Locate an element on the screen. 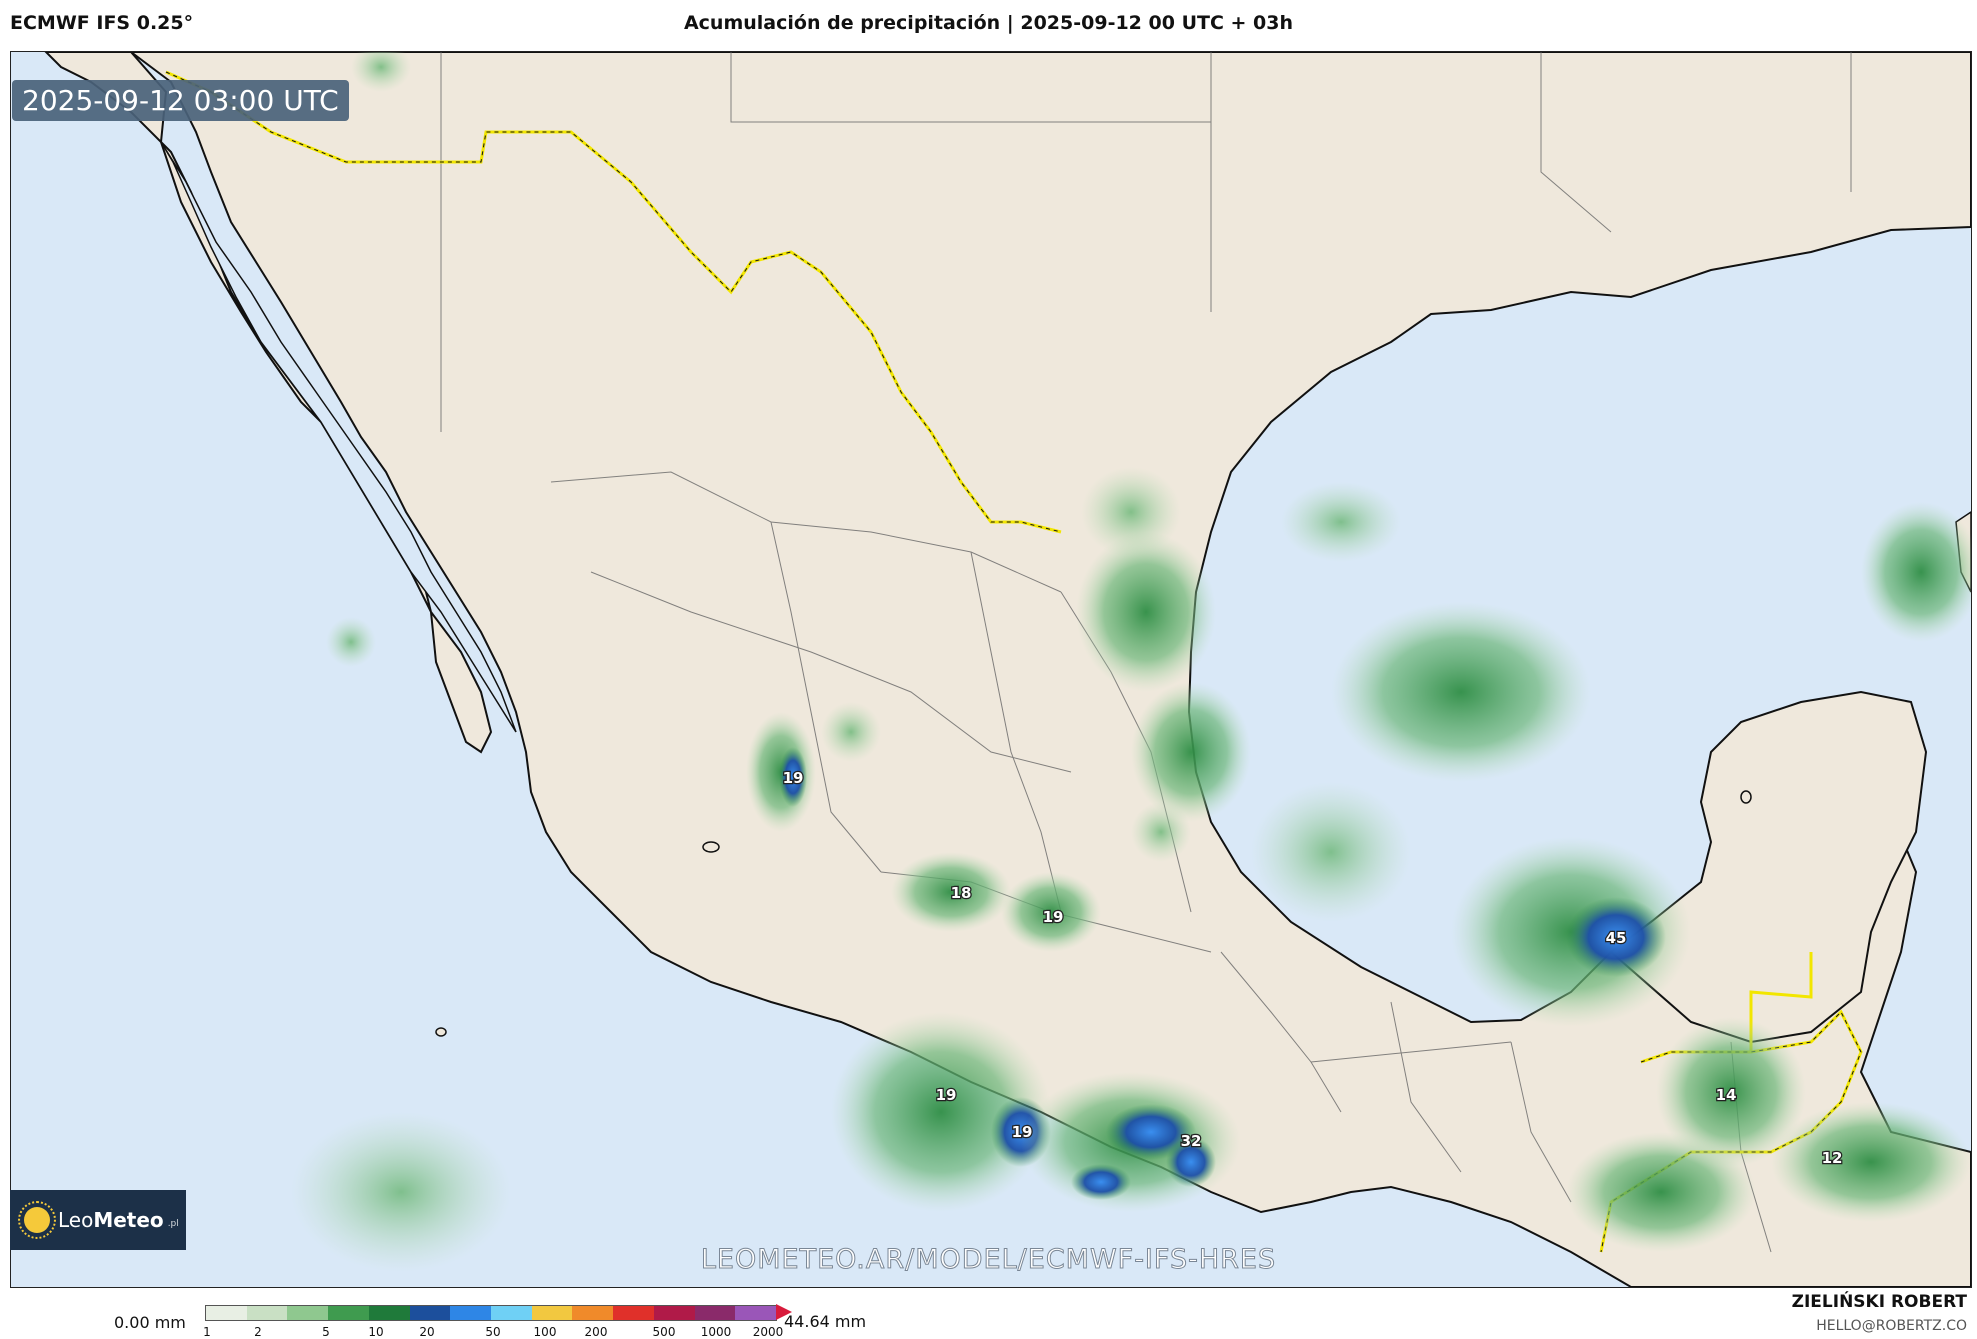  precip-label-belize-honduras: 12 is located at coordinates (1832, 1158).